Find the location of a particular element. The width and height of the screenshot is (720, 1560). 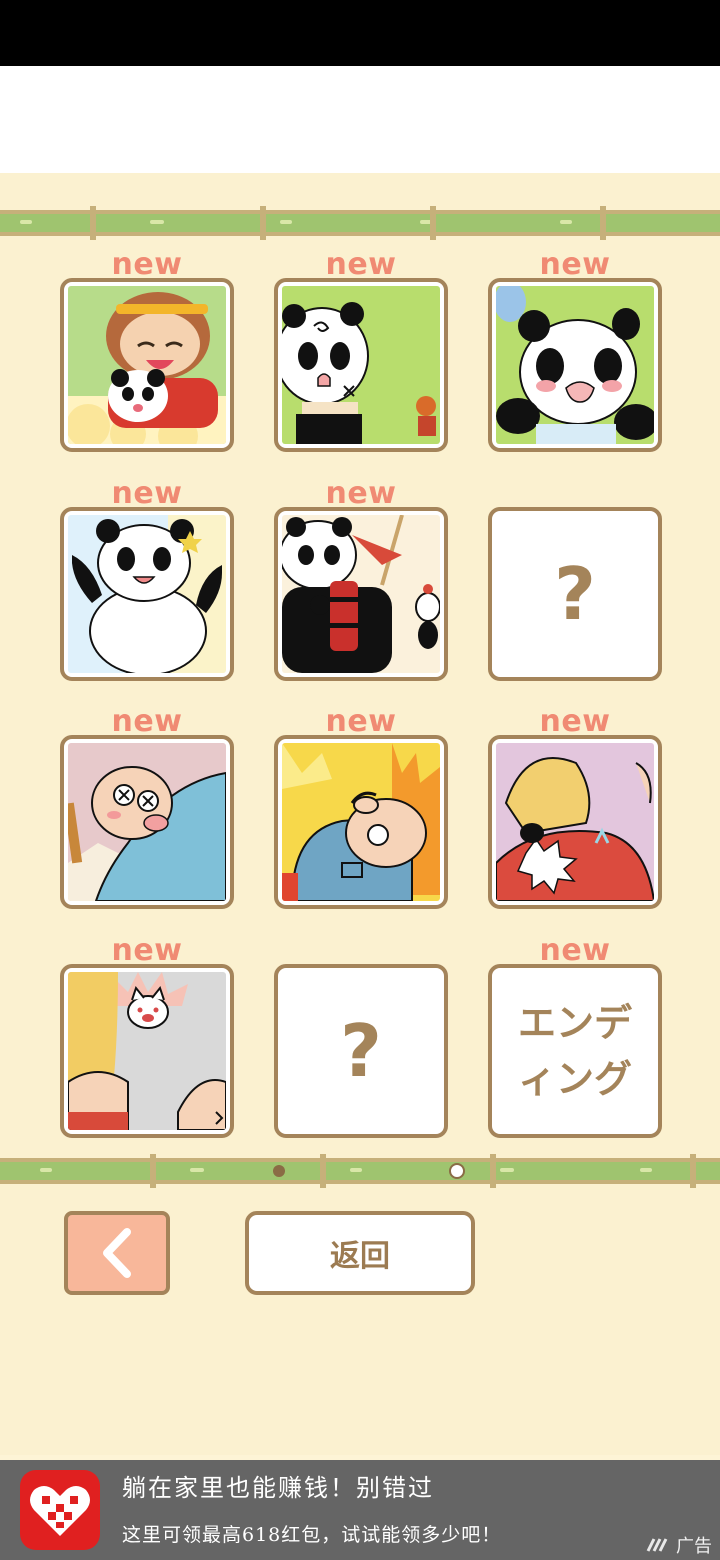

return-button: 返回 is located at coordinates (360, 1253).